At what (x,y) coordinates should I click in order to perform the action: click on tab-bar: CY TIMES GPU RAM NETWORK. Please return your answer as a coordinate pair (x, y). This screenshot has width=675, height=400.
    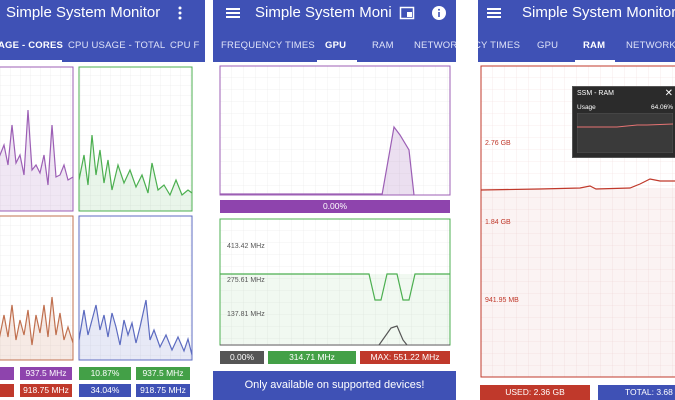
    Looking at the image, I should click on (576, 46).